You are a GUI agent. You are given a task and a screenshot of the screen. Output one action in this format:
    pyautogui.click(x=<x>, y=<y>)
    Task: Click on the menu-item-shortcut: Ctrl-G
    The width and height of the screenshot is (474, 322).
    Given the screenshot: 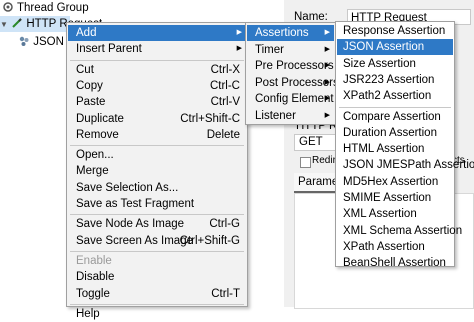 What is the action you would take?
    pyautogui.click(x=224, y=224)
    